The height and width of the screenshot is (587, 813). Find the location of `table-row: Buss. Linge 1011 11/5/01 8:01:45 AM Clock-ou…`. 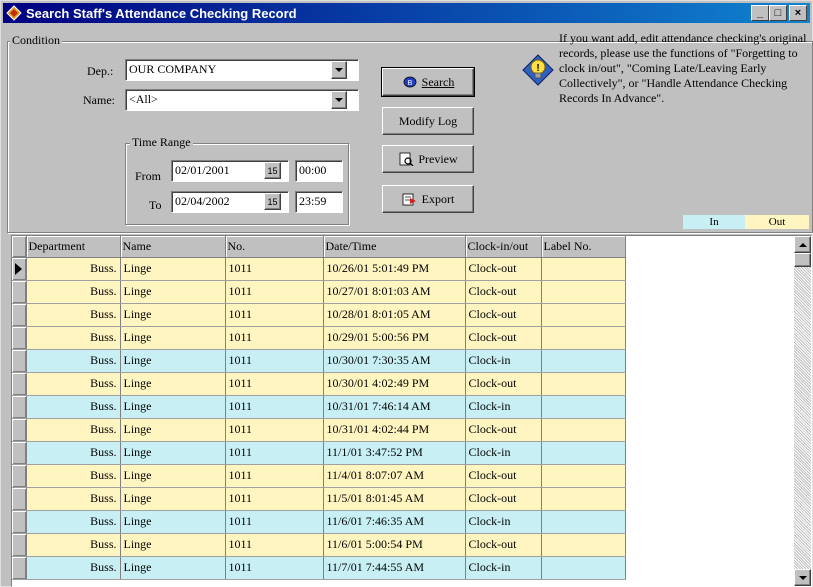

table-row: Buss. Linge 1011 11/5/01 8:01:45 AM Clock-ou… is located at coordinates (319, 499).